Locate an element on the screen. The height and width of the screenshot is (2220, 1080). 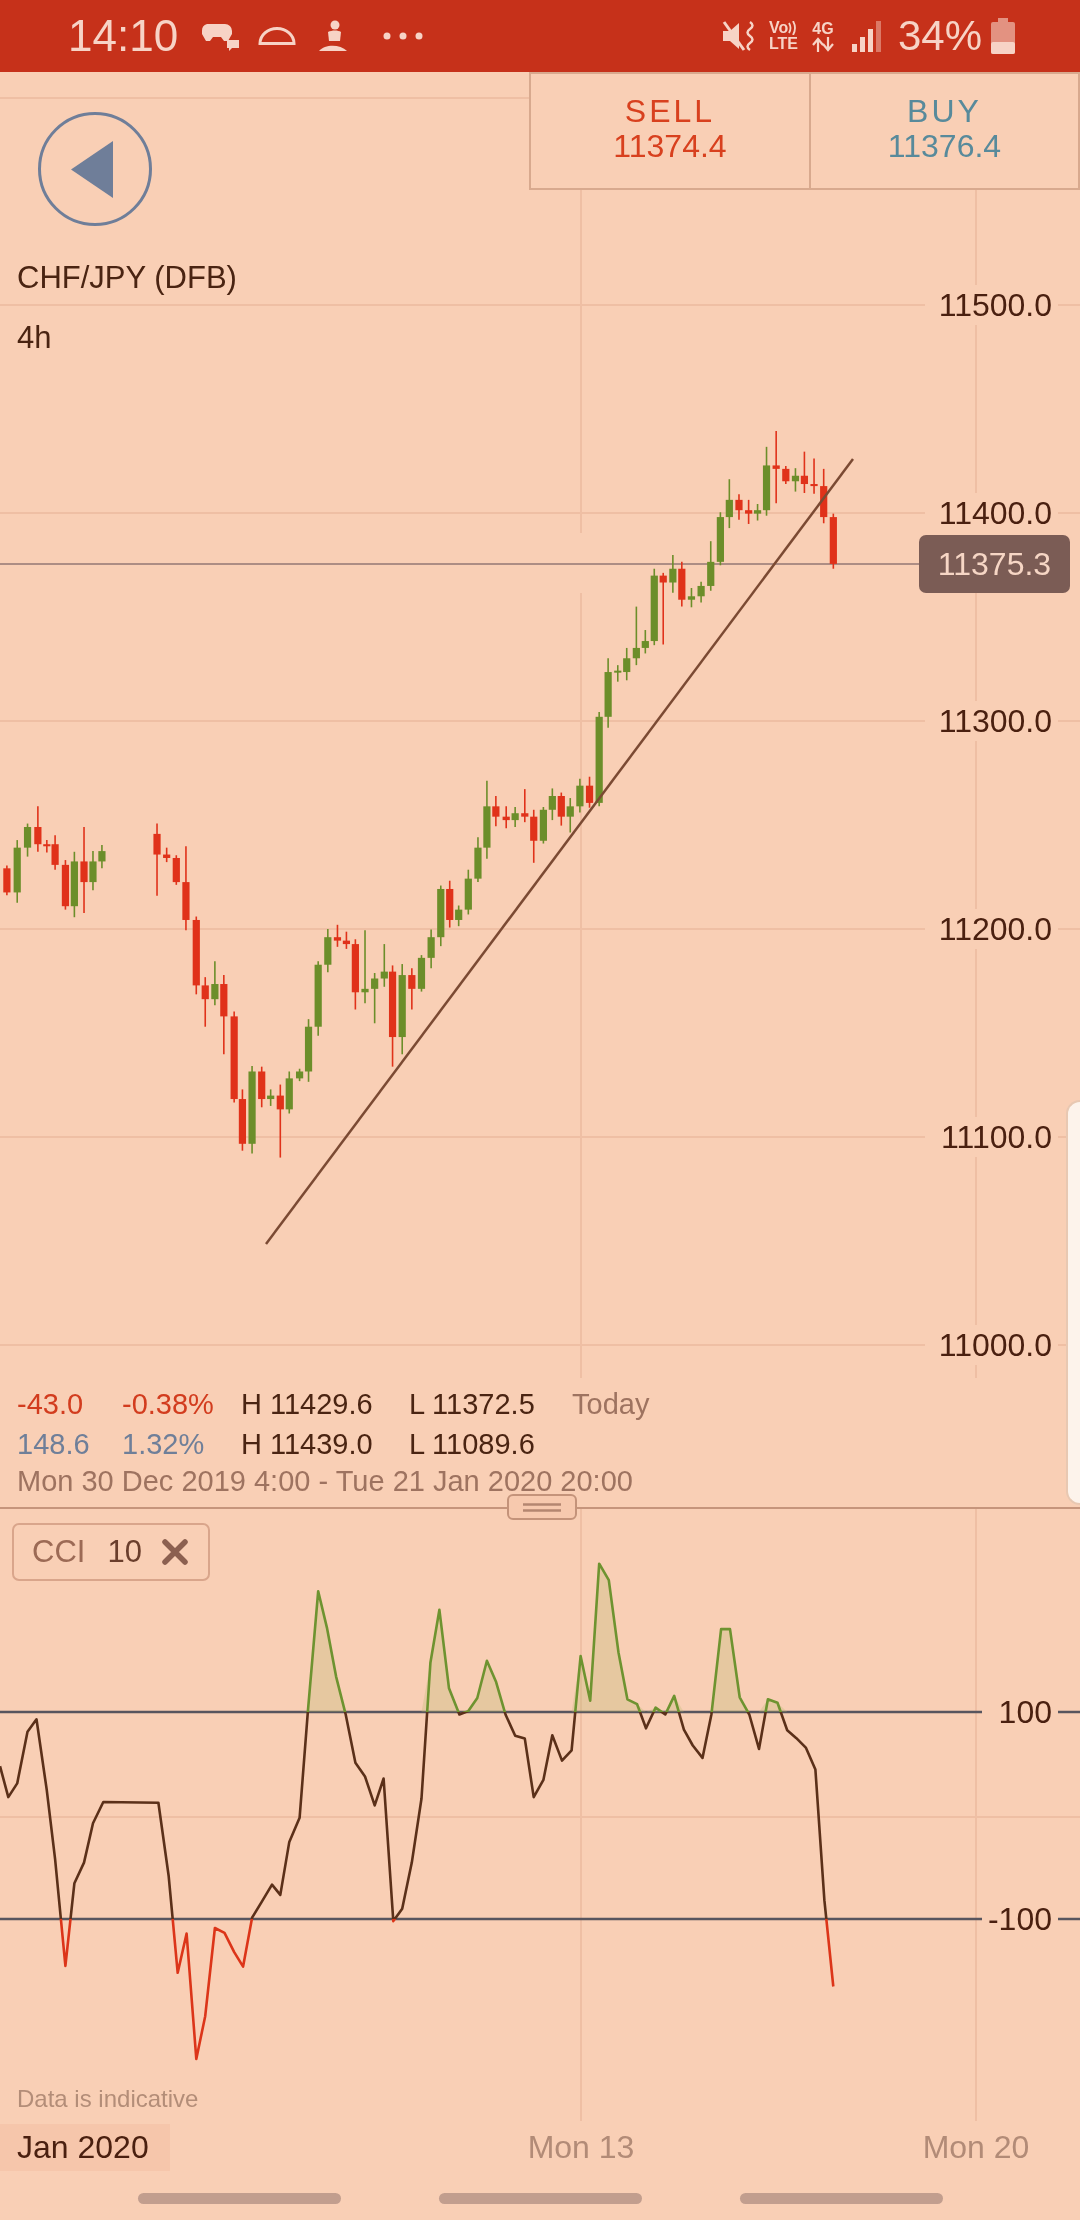
percent-change: 1.32% is located at coordinates (163, 1444).